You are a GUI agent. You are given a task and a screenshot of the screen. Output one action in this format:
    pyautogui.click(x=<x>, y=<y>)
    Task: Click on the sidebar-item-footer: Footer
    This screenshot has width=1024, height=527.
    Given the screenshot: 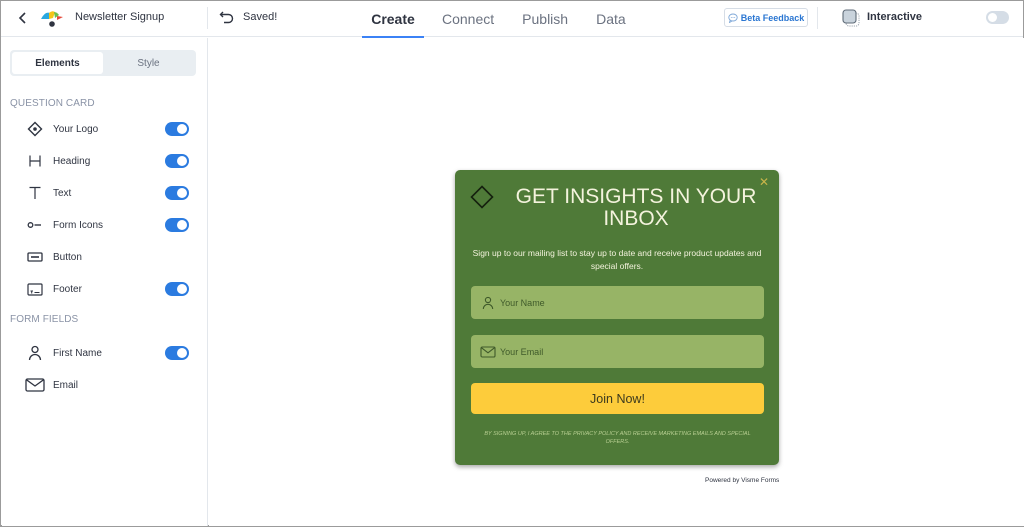 What is the action you would take?
    pyautogui.click(x=105, y=289)
    